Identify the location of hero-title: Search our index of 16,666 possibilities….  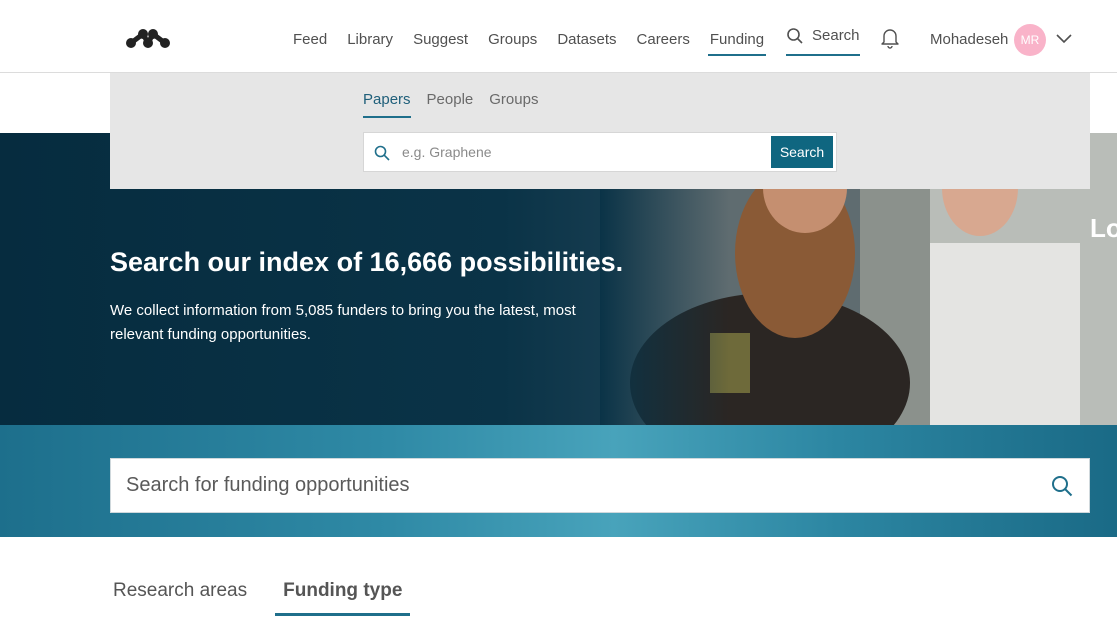
(367, 262).